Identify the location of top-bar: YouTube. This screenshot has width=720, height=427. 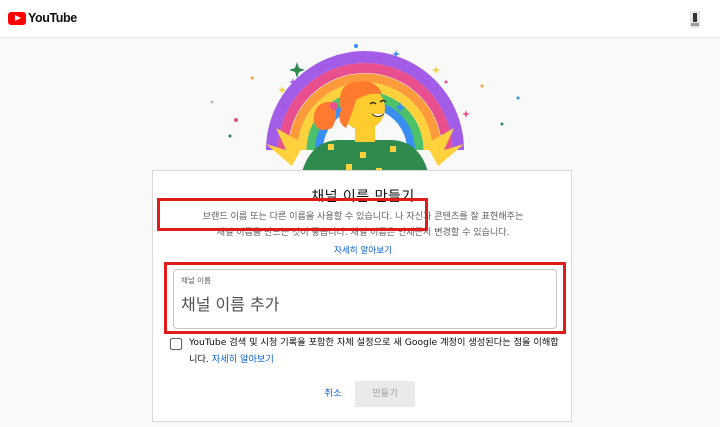
(360, 19).